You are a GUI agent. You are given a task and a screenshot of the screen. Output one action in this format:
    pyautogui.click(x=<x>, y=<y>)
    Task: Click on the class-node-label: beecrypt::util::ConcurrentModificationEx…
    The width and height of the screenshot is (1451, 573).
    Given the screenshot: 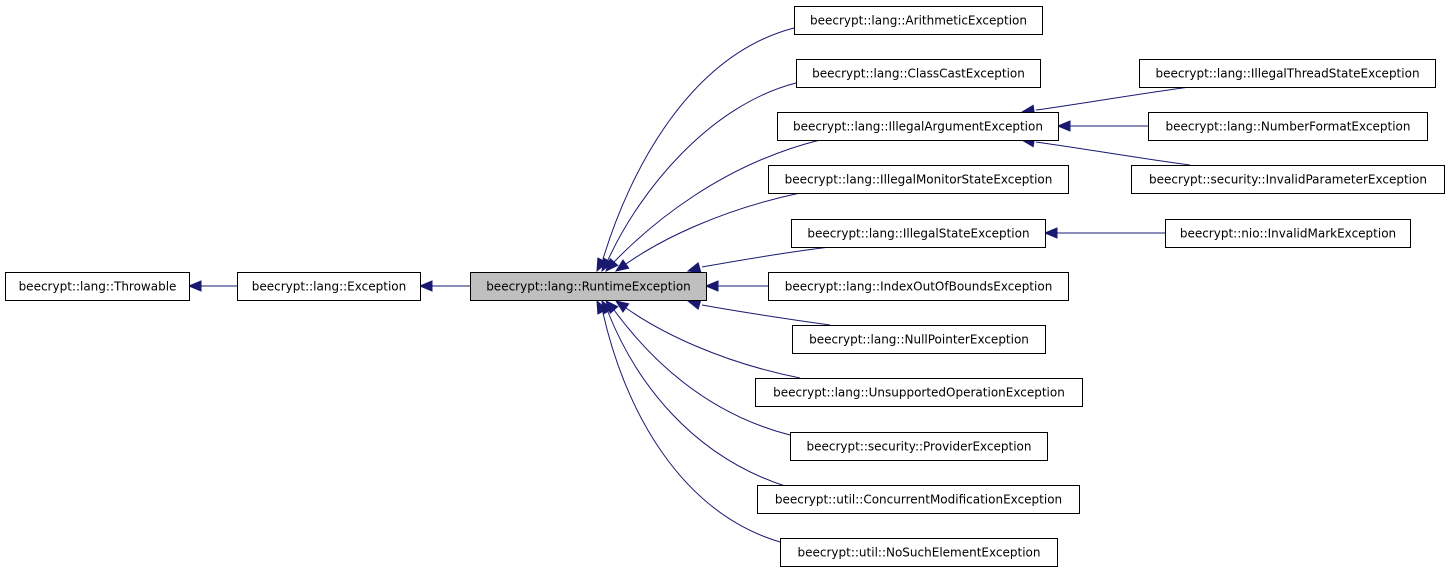 What is the action you would take?
    pyautogui.click(x=918, y=500)
    